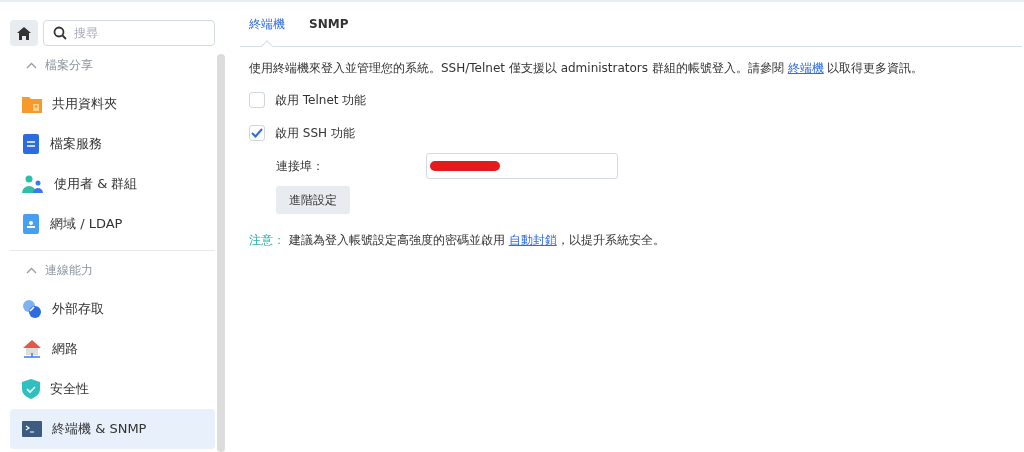 The image size is (1024, 452). What do you see at coordinates (60, 33) in the screenshot?
I see `search-icon` at bounding box center [60, 33].